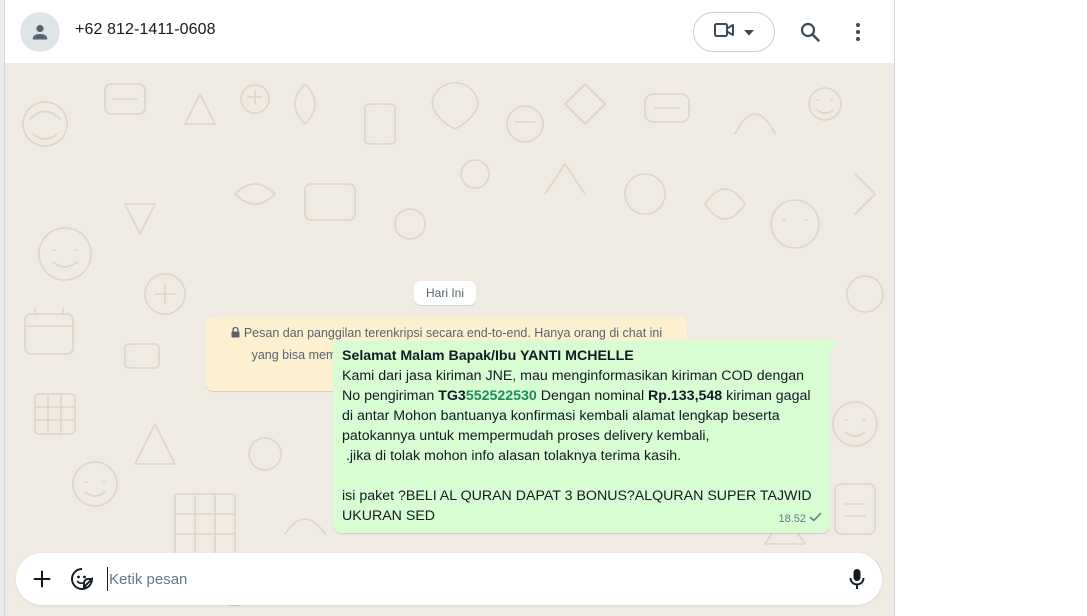  What do you see at coordinates (858, 32) in the screenshot?
I see `more-vertical-icon` at bounding box center [858, 32].